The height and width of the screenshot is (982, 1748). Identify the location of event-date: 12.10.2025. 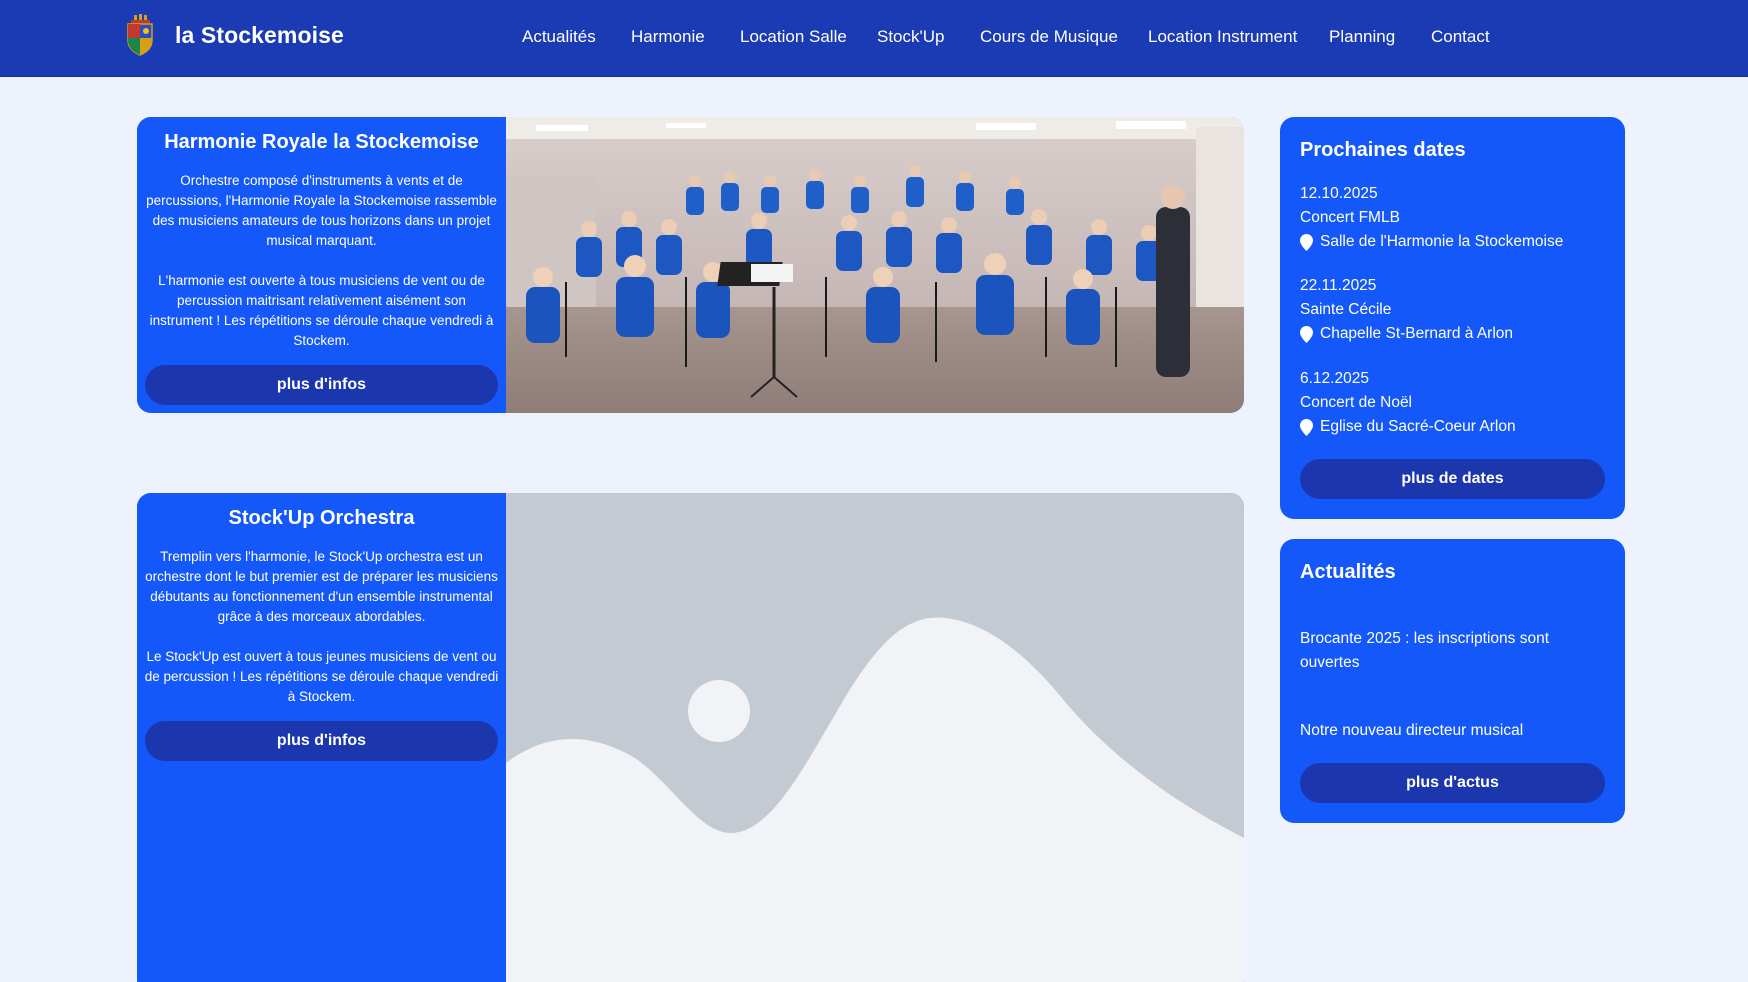
(1339, 193).